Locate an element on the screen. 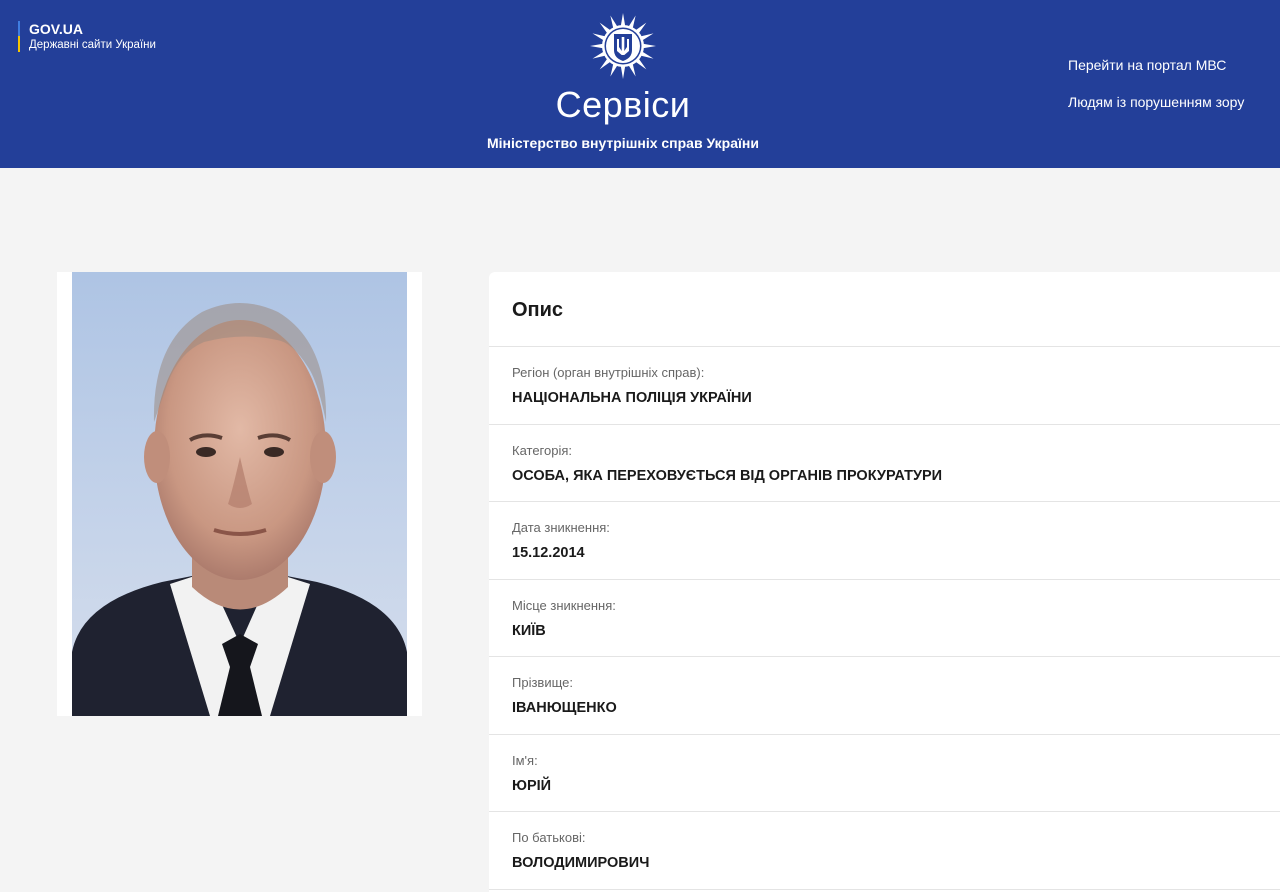  gov-ua-link: GOV.UA Державні сайти України is located at coordinates (87, 36).